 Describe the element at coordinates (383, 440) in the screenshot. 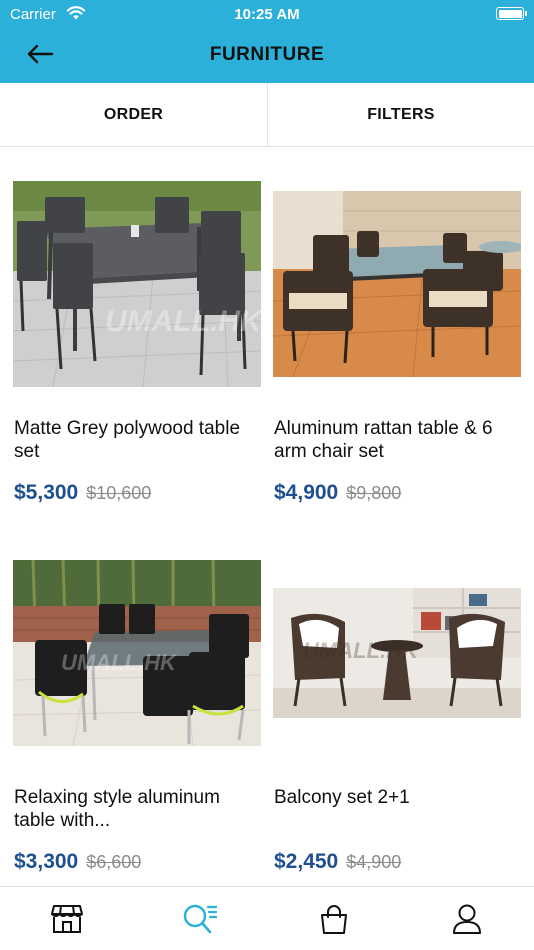

I see `product-name: Aluminum rattan table & 6 arm chair set` at that location.